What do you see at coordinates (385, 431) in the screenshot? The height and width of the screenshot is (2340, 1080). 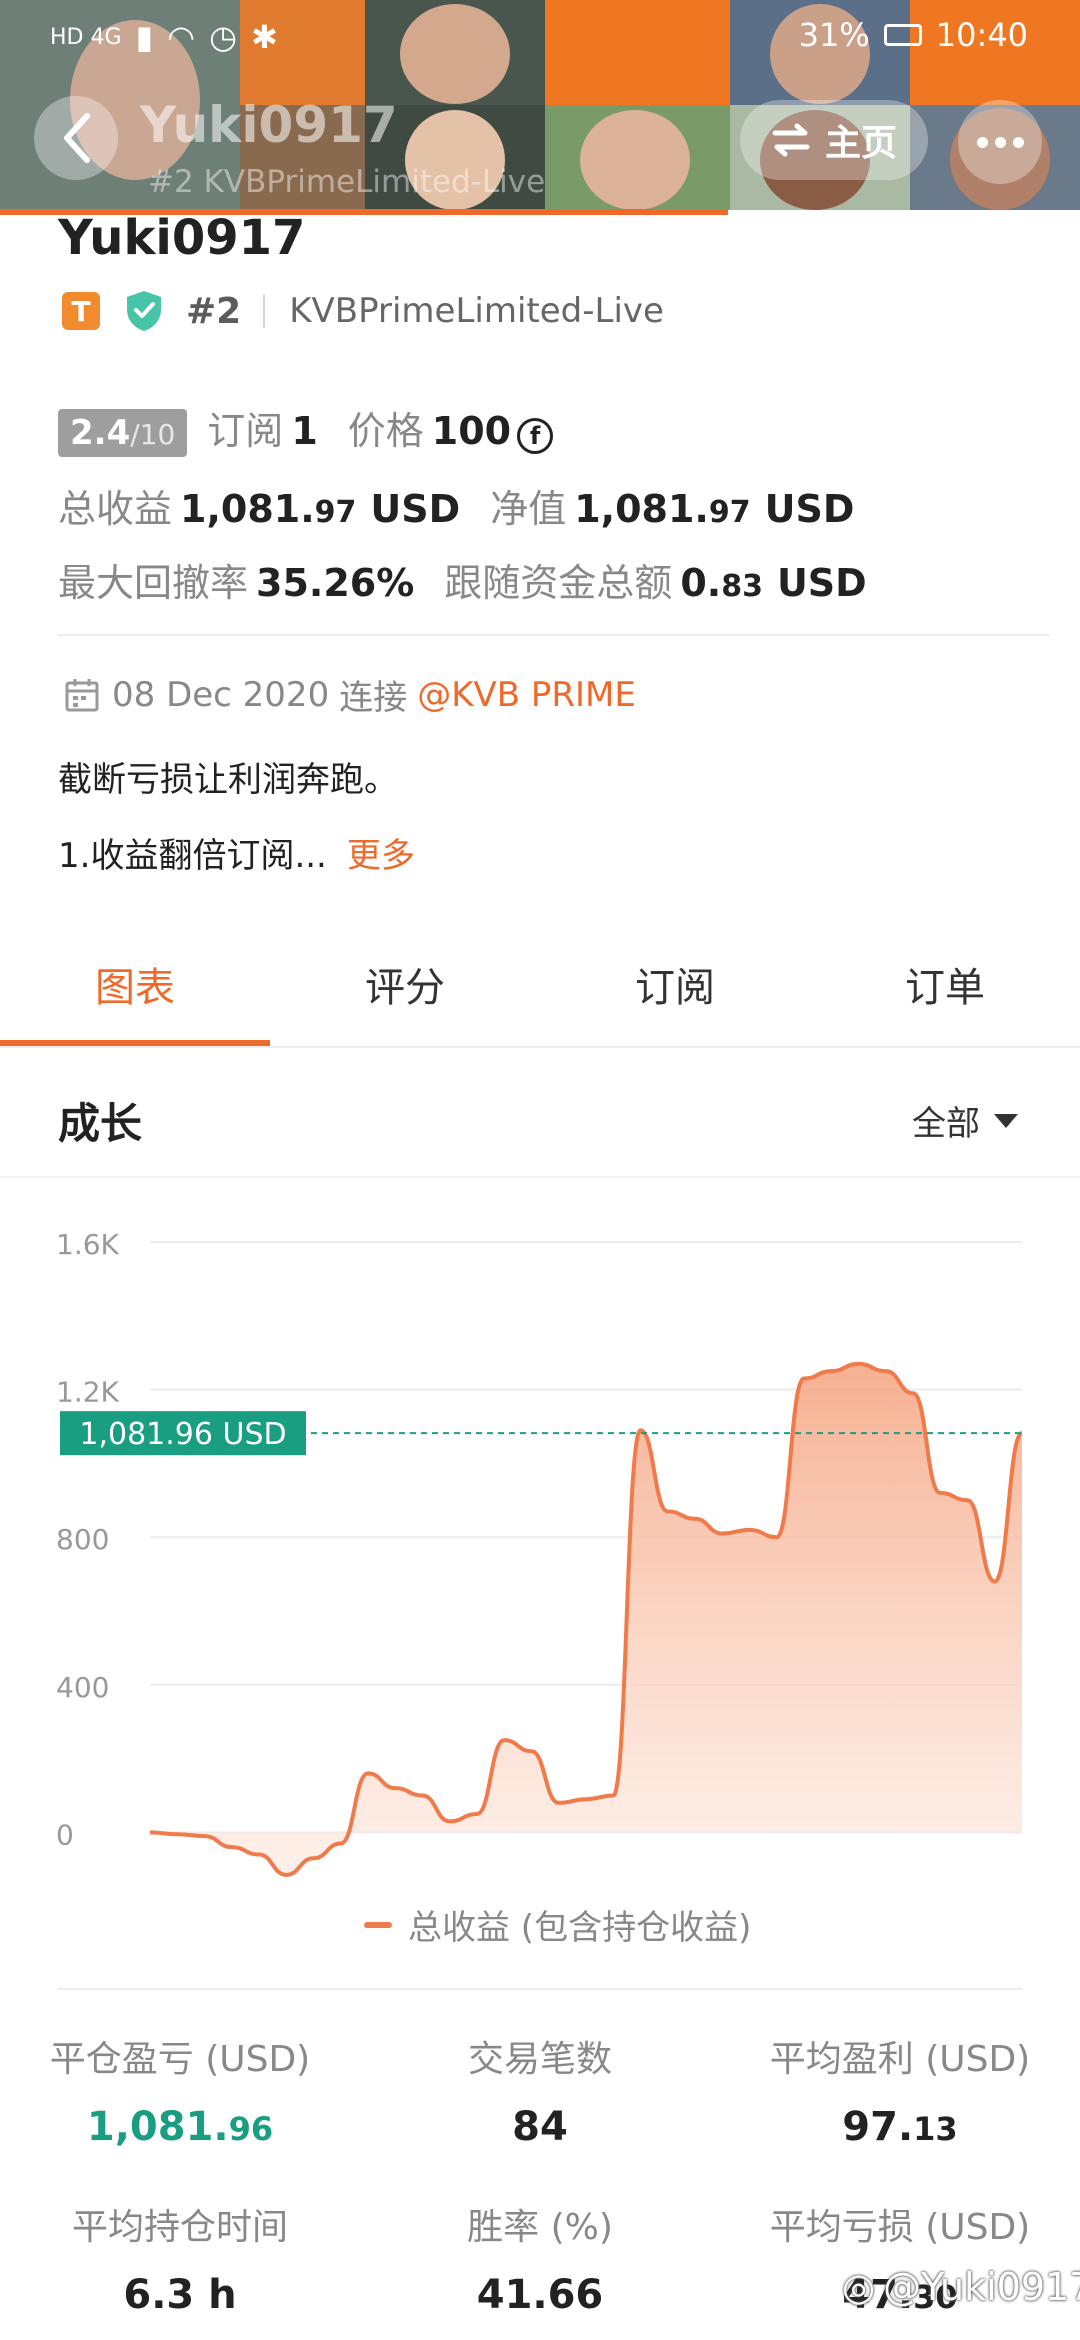 I see `price-label: 价格` at bounding box center [385, 431].